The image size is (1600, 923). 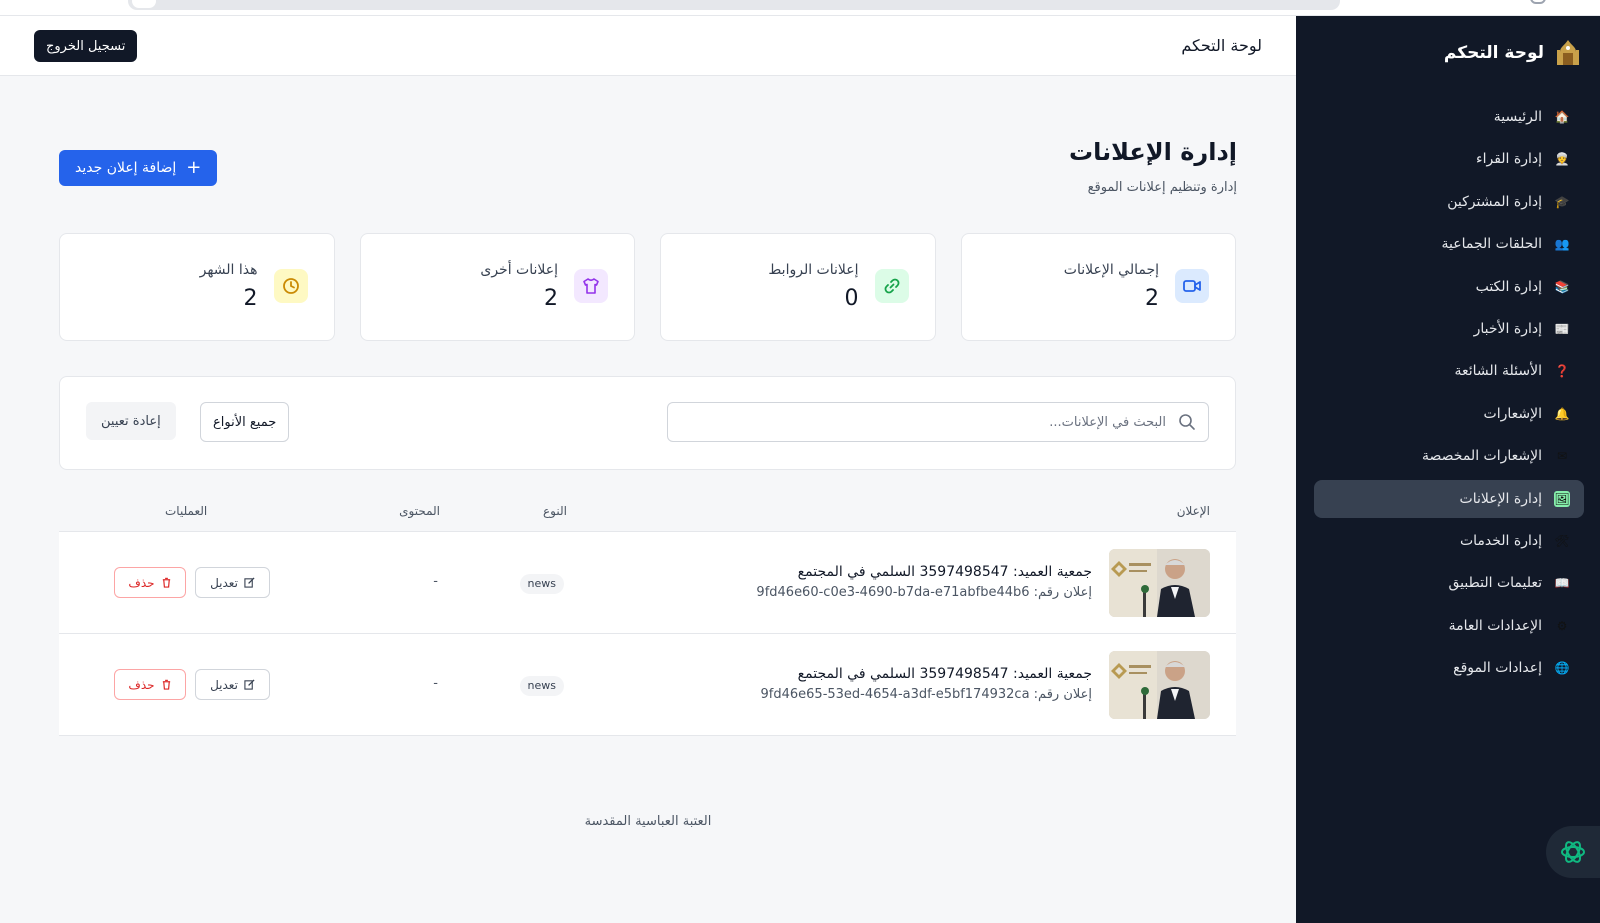 What do you see at coordinates (541, 686) in the screenshot?
I see `type-badge: news` at bounding box center [541, 686].